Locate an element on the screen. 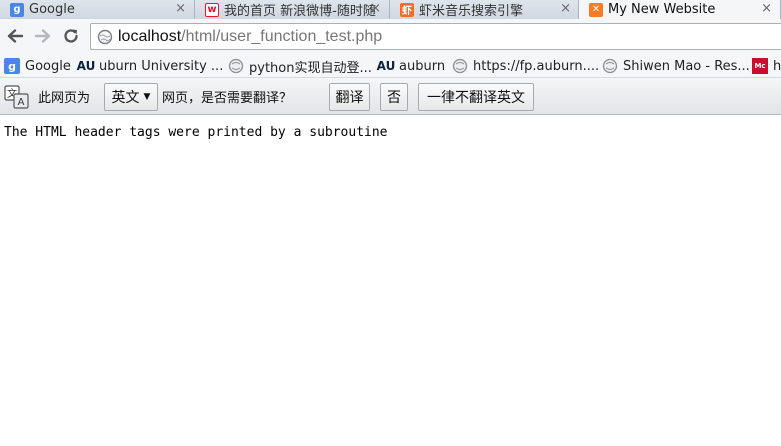  tab-weibo: w 我的首页 新浪微博-随时随 × is located at coordinates (292, 9).